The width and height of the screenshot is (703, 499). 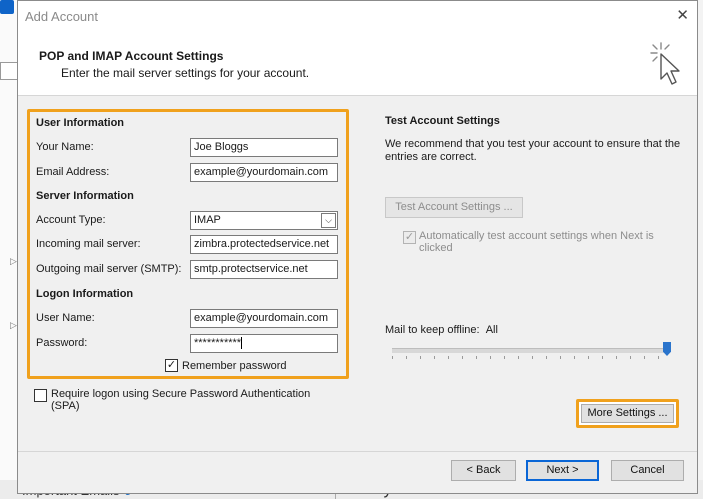 I want to click on chevron-down-icon: ⌵, so click(x=328, y=220).